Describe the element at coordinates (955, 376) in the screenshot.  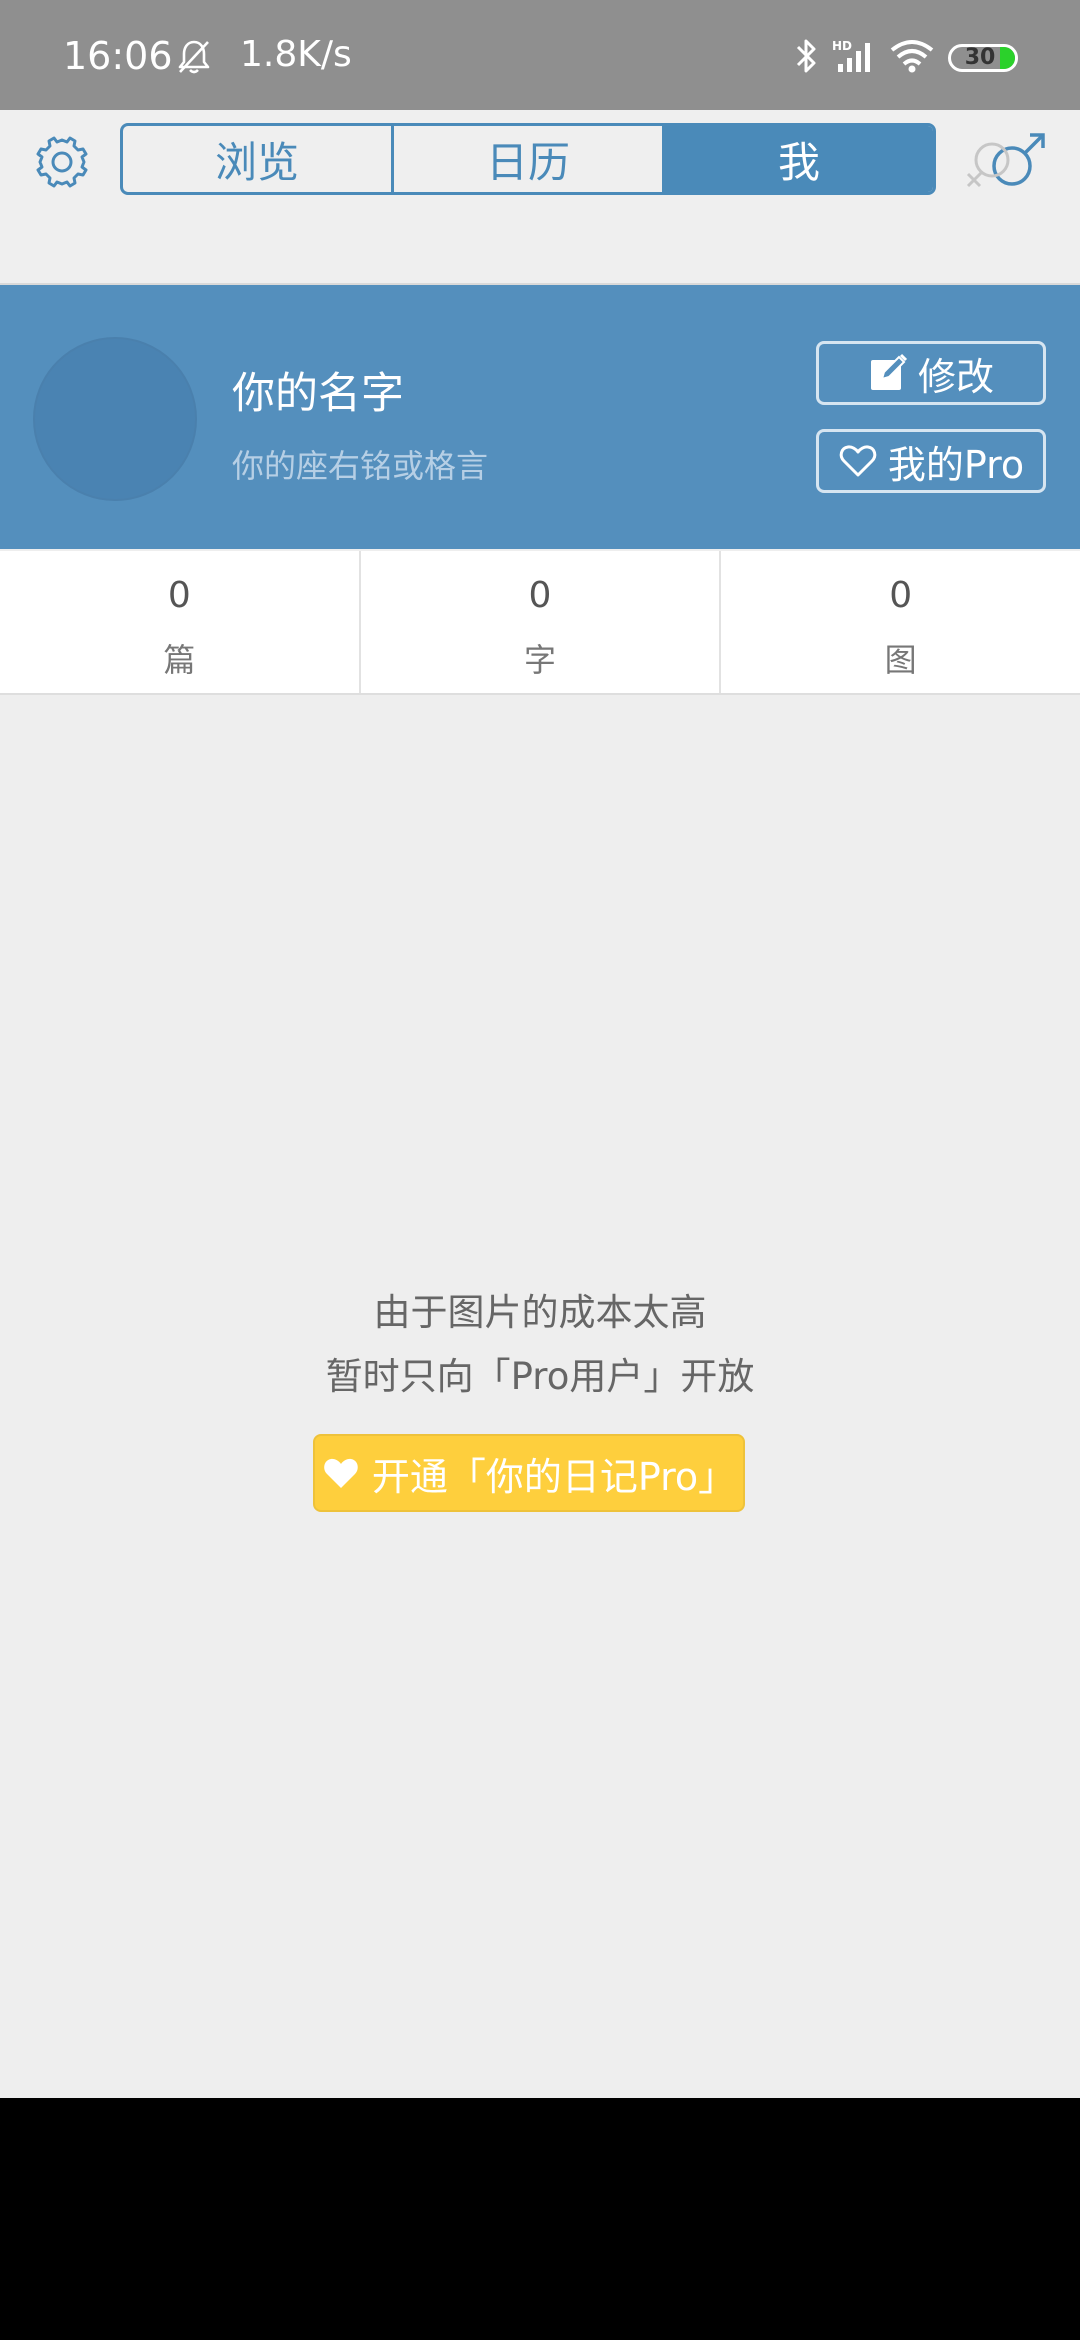
I see `edit-profile-label: 修改` at that location.